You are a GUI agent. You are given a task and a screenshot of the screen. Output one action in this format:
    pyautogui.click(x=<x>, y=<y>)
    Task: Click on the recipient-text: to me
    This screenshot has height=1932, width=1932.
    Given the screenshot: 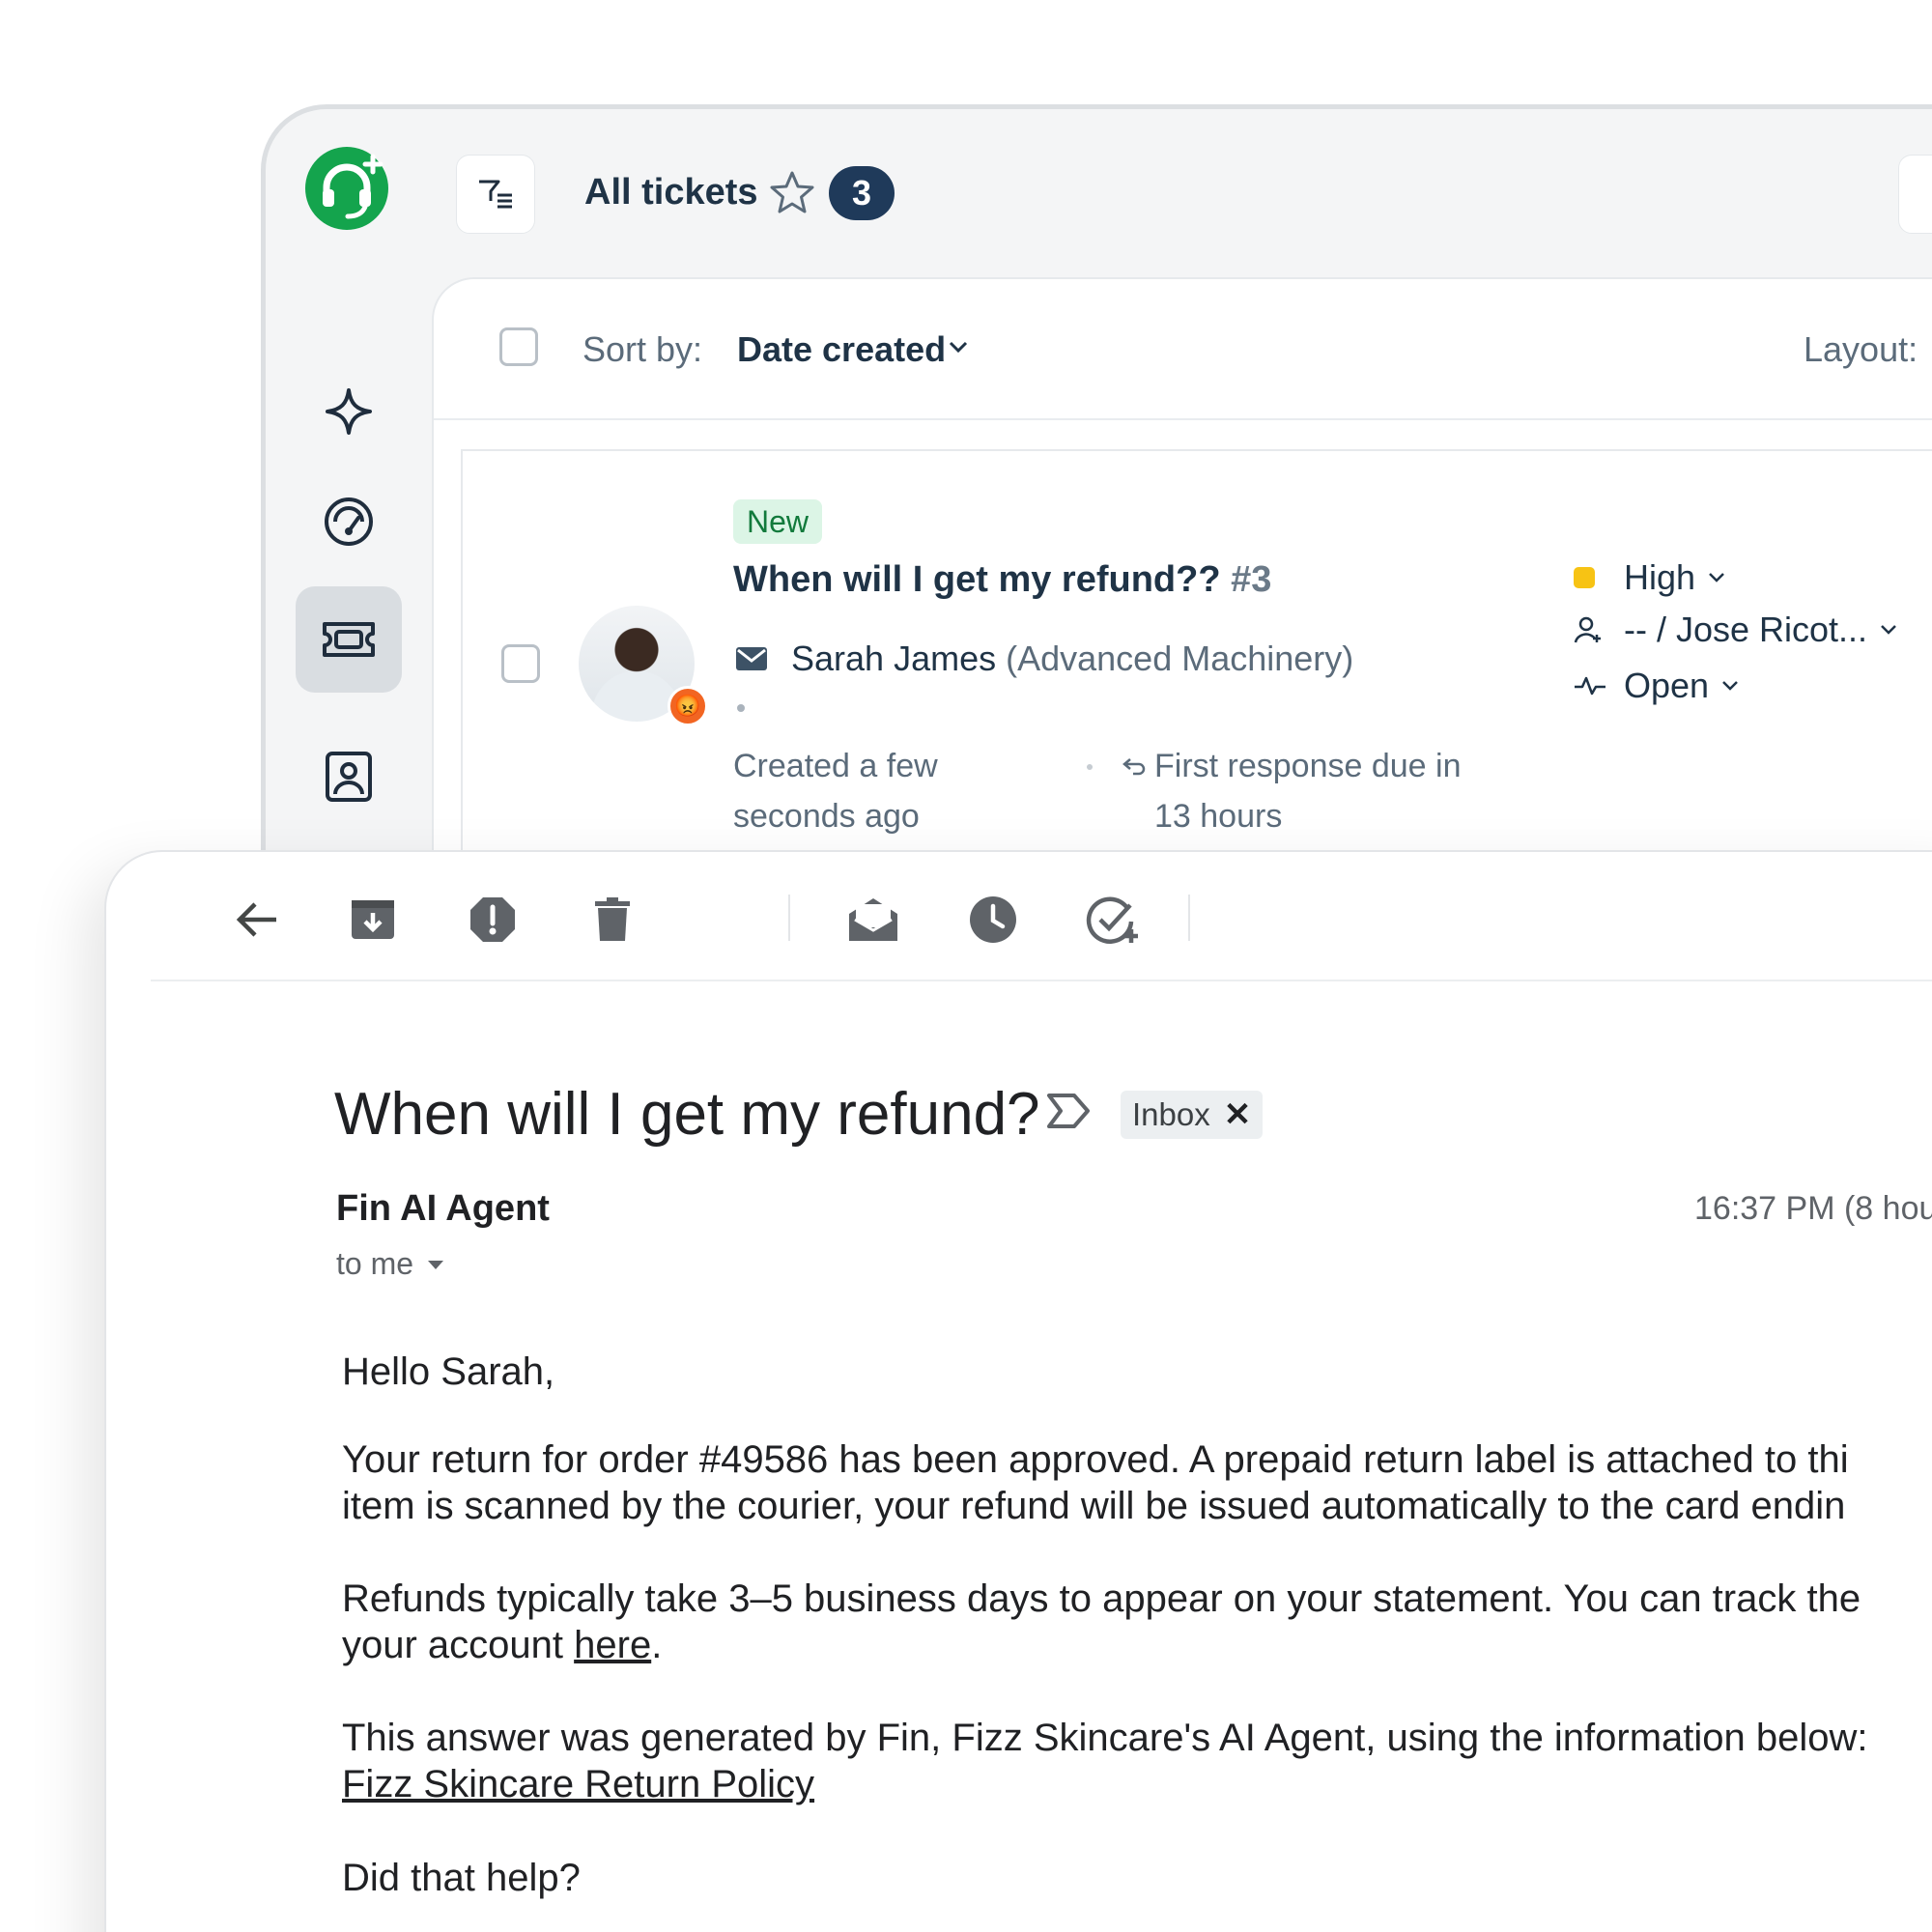 What is the action you would take?
    pyautogui.click(x=375, y=1263)
    